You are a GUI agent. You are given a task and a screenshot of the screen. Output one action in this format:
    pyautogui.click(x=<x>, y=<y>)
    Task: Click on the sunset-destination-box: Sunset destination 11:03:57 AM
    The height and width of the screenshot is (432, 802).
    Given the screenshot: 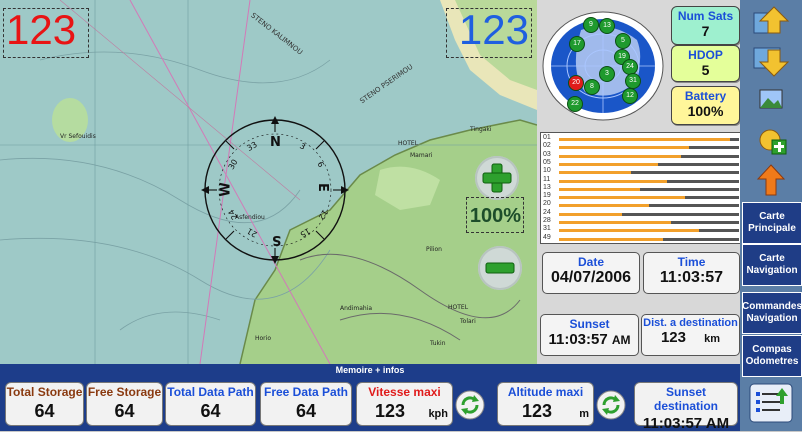 What is the action you would take?
    pyautogui.click(x=686, y=407)
    